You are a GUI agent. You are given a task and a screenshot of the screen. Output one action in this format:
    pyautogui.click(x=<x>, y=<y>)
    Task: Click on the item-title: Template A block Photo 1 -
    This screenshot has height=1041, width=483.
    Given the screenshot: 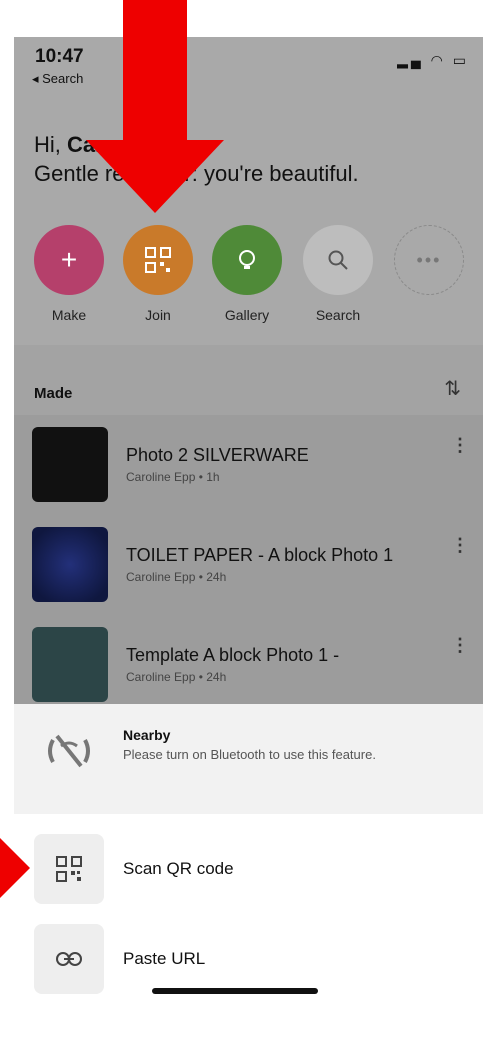 What is the action you would take?
    pyautogui.click(x=233, y=655)
    